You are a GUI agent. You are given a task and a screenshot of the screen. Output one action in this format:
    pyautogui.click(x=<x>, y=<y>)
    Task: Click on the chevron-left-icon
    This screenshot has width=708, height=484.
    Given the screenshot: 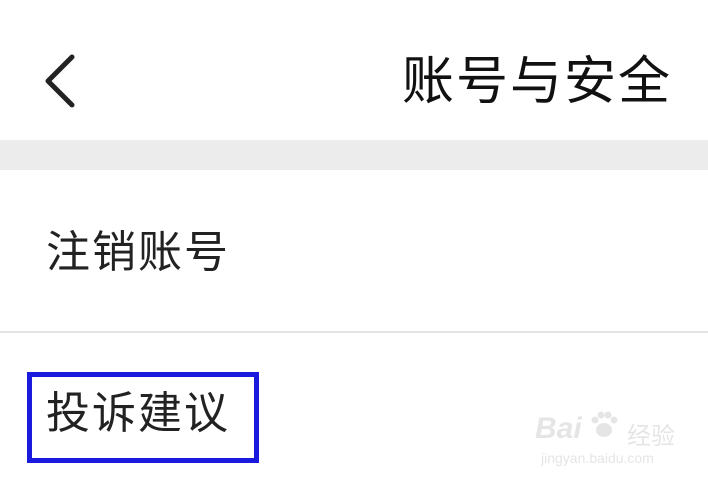 What is the action you would take?
    pyautogui.click(x=60, y=81)
    